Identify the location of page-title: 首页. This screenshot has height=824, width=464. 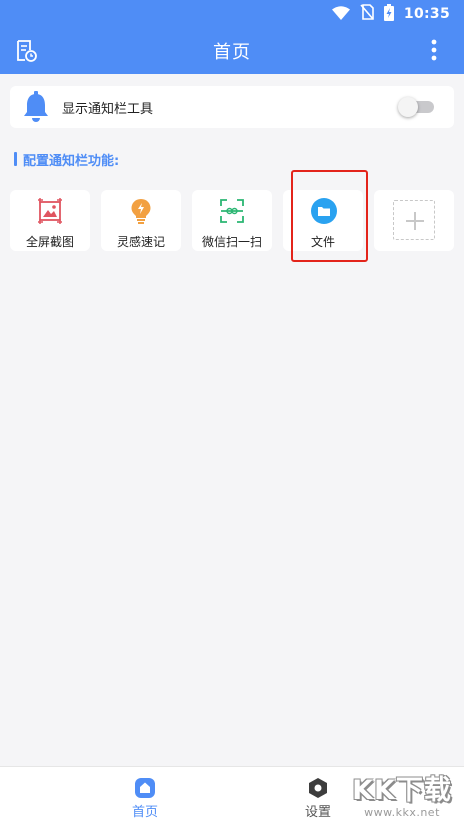
(232, 52).